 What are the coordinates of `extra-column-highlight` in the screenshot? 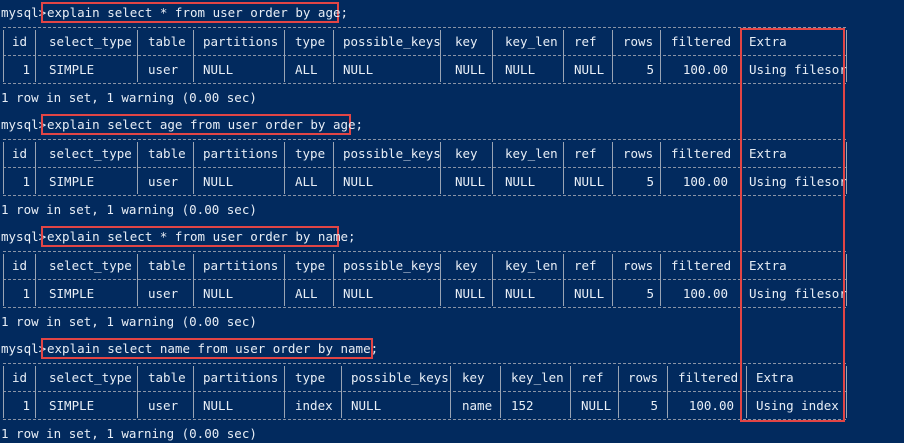 It's located at (792, 225).